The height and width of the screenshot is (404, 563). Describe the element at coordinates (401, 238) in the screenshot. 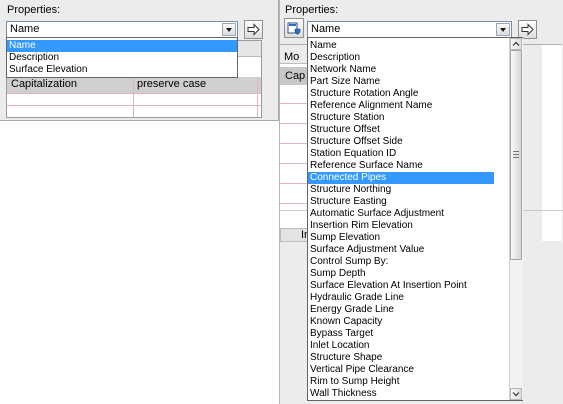

I see `dropdown-option: Sump Elevation` at that location.